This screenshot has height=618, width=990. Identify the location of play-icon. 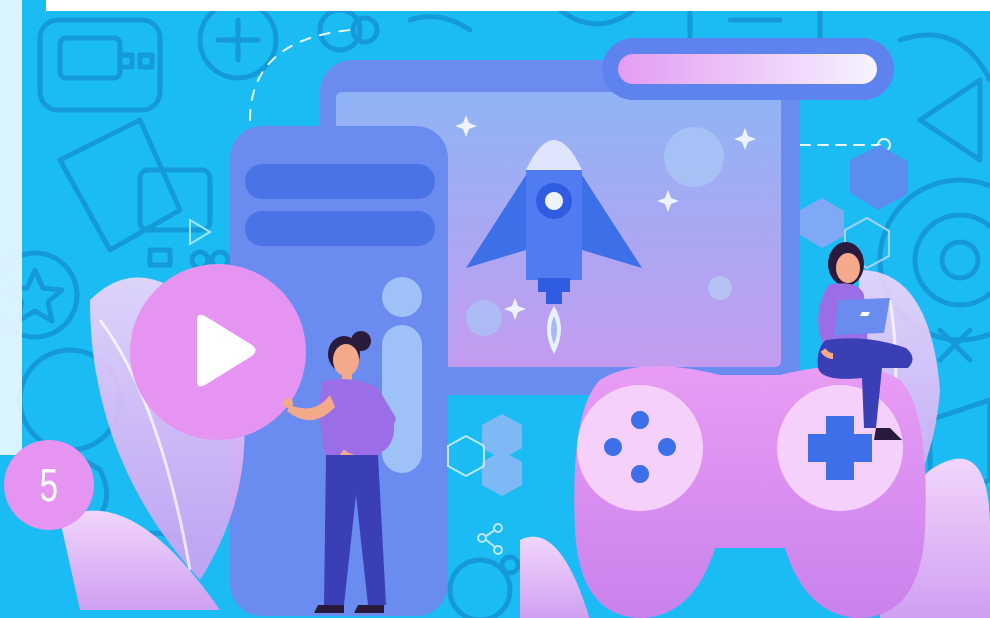
(218, 352).